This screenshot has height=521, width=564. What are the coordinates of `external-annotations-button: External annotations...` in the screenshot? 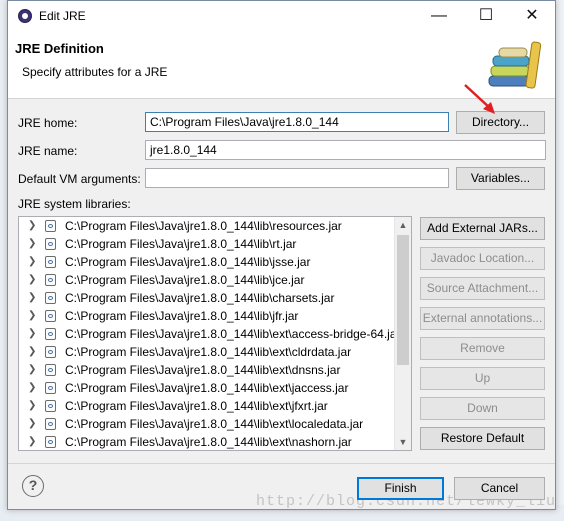 It's located at (482, 318).